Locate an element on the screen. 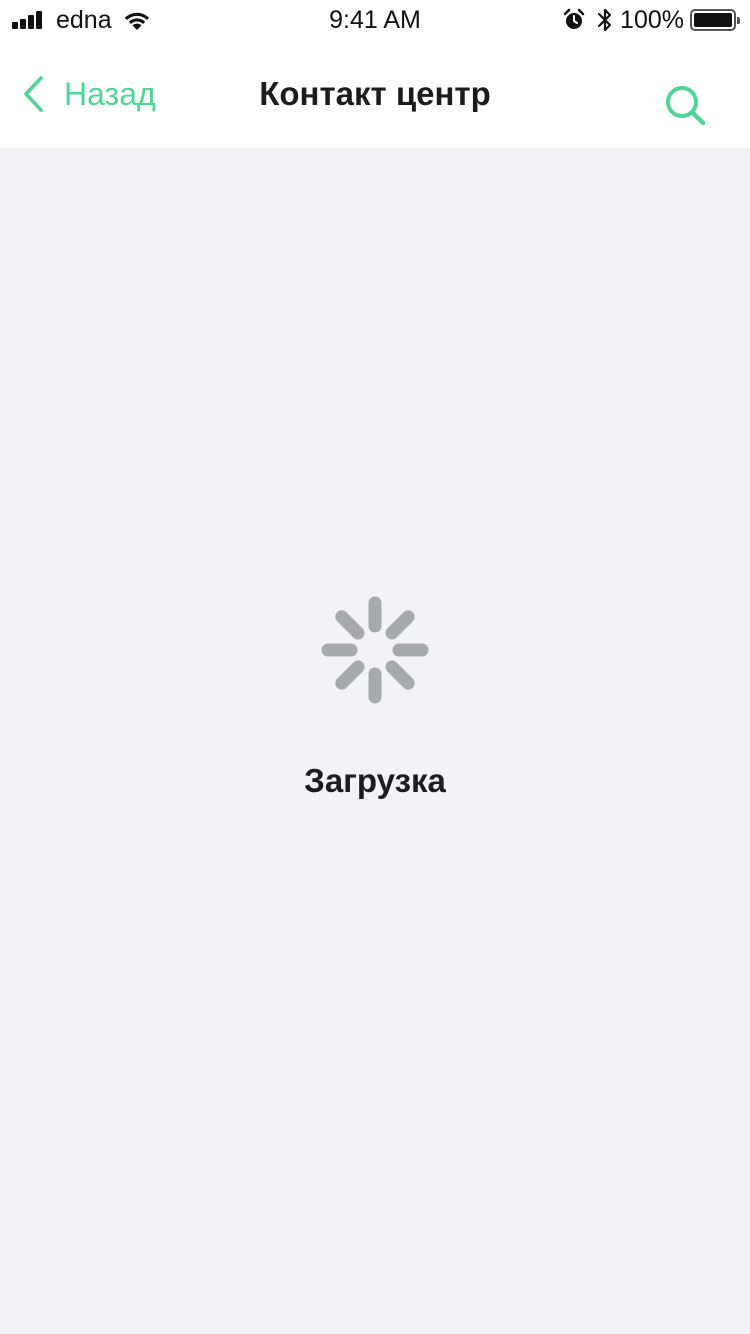  navigation-bar: Назад Контакт центр is located at coordinates (375, 94).